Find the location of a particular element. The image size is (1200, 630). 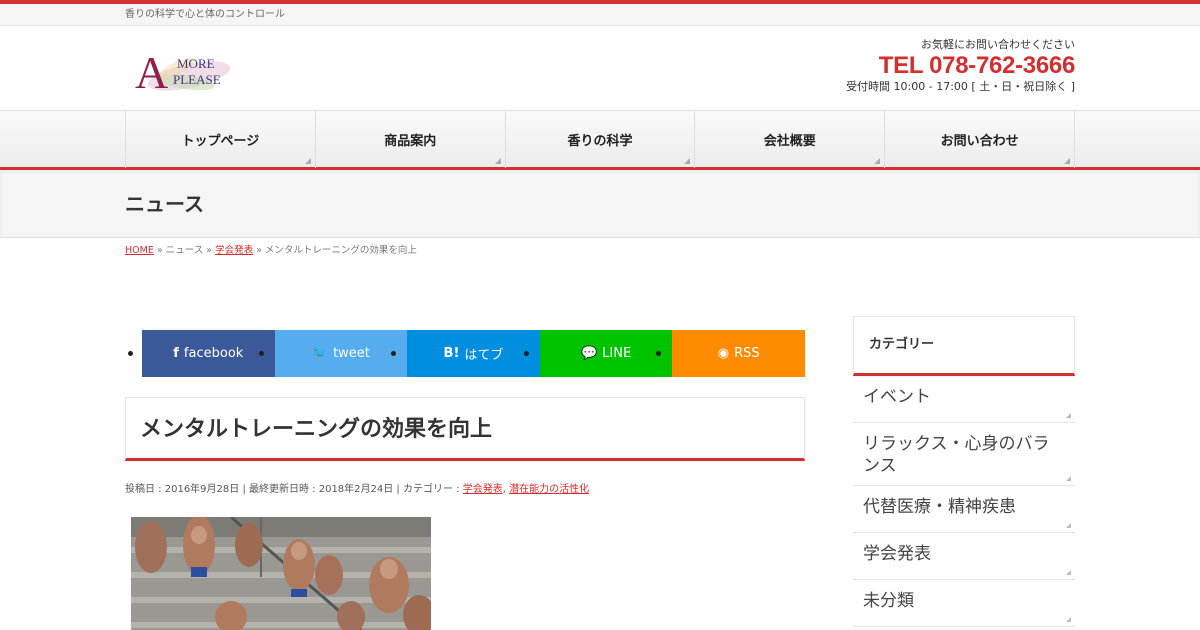

sidebar-heading: カテゴリー is located at coordinates (964, 346).